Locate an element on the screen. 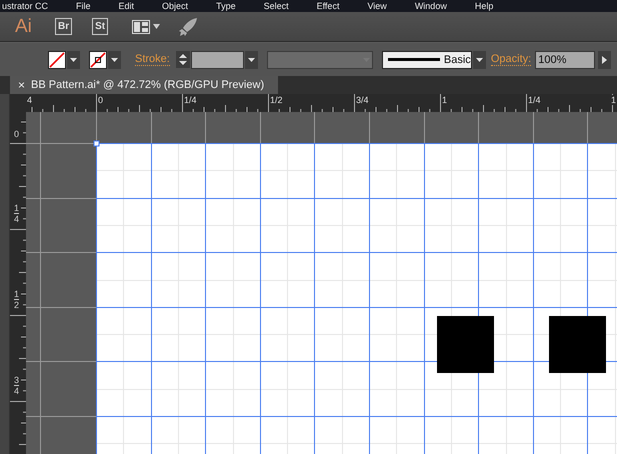 The image size is (617, 454). opacity-menu-button is located at coordinates (605, 59).